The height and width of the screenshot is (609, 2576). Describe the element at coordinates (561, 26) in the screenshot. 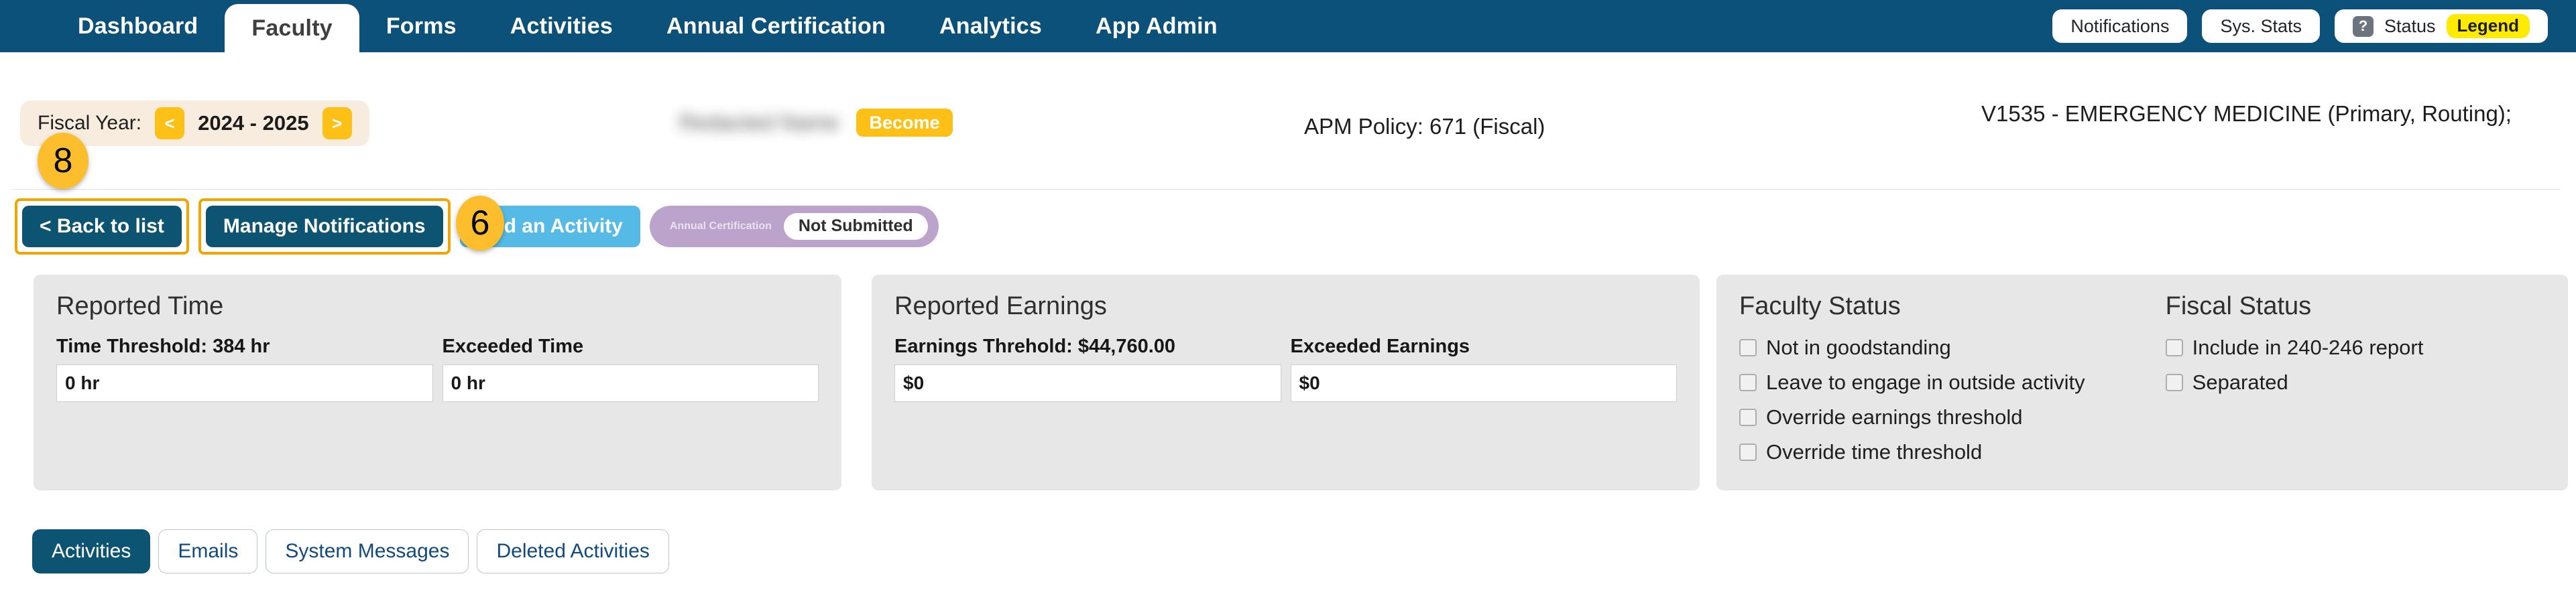

I see `nav-item-activities: Activities` at that location.